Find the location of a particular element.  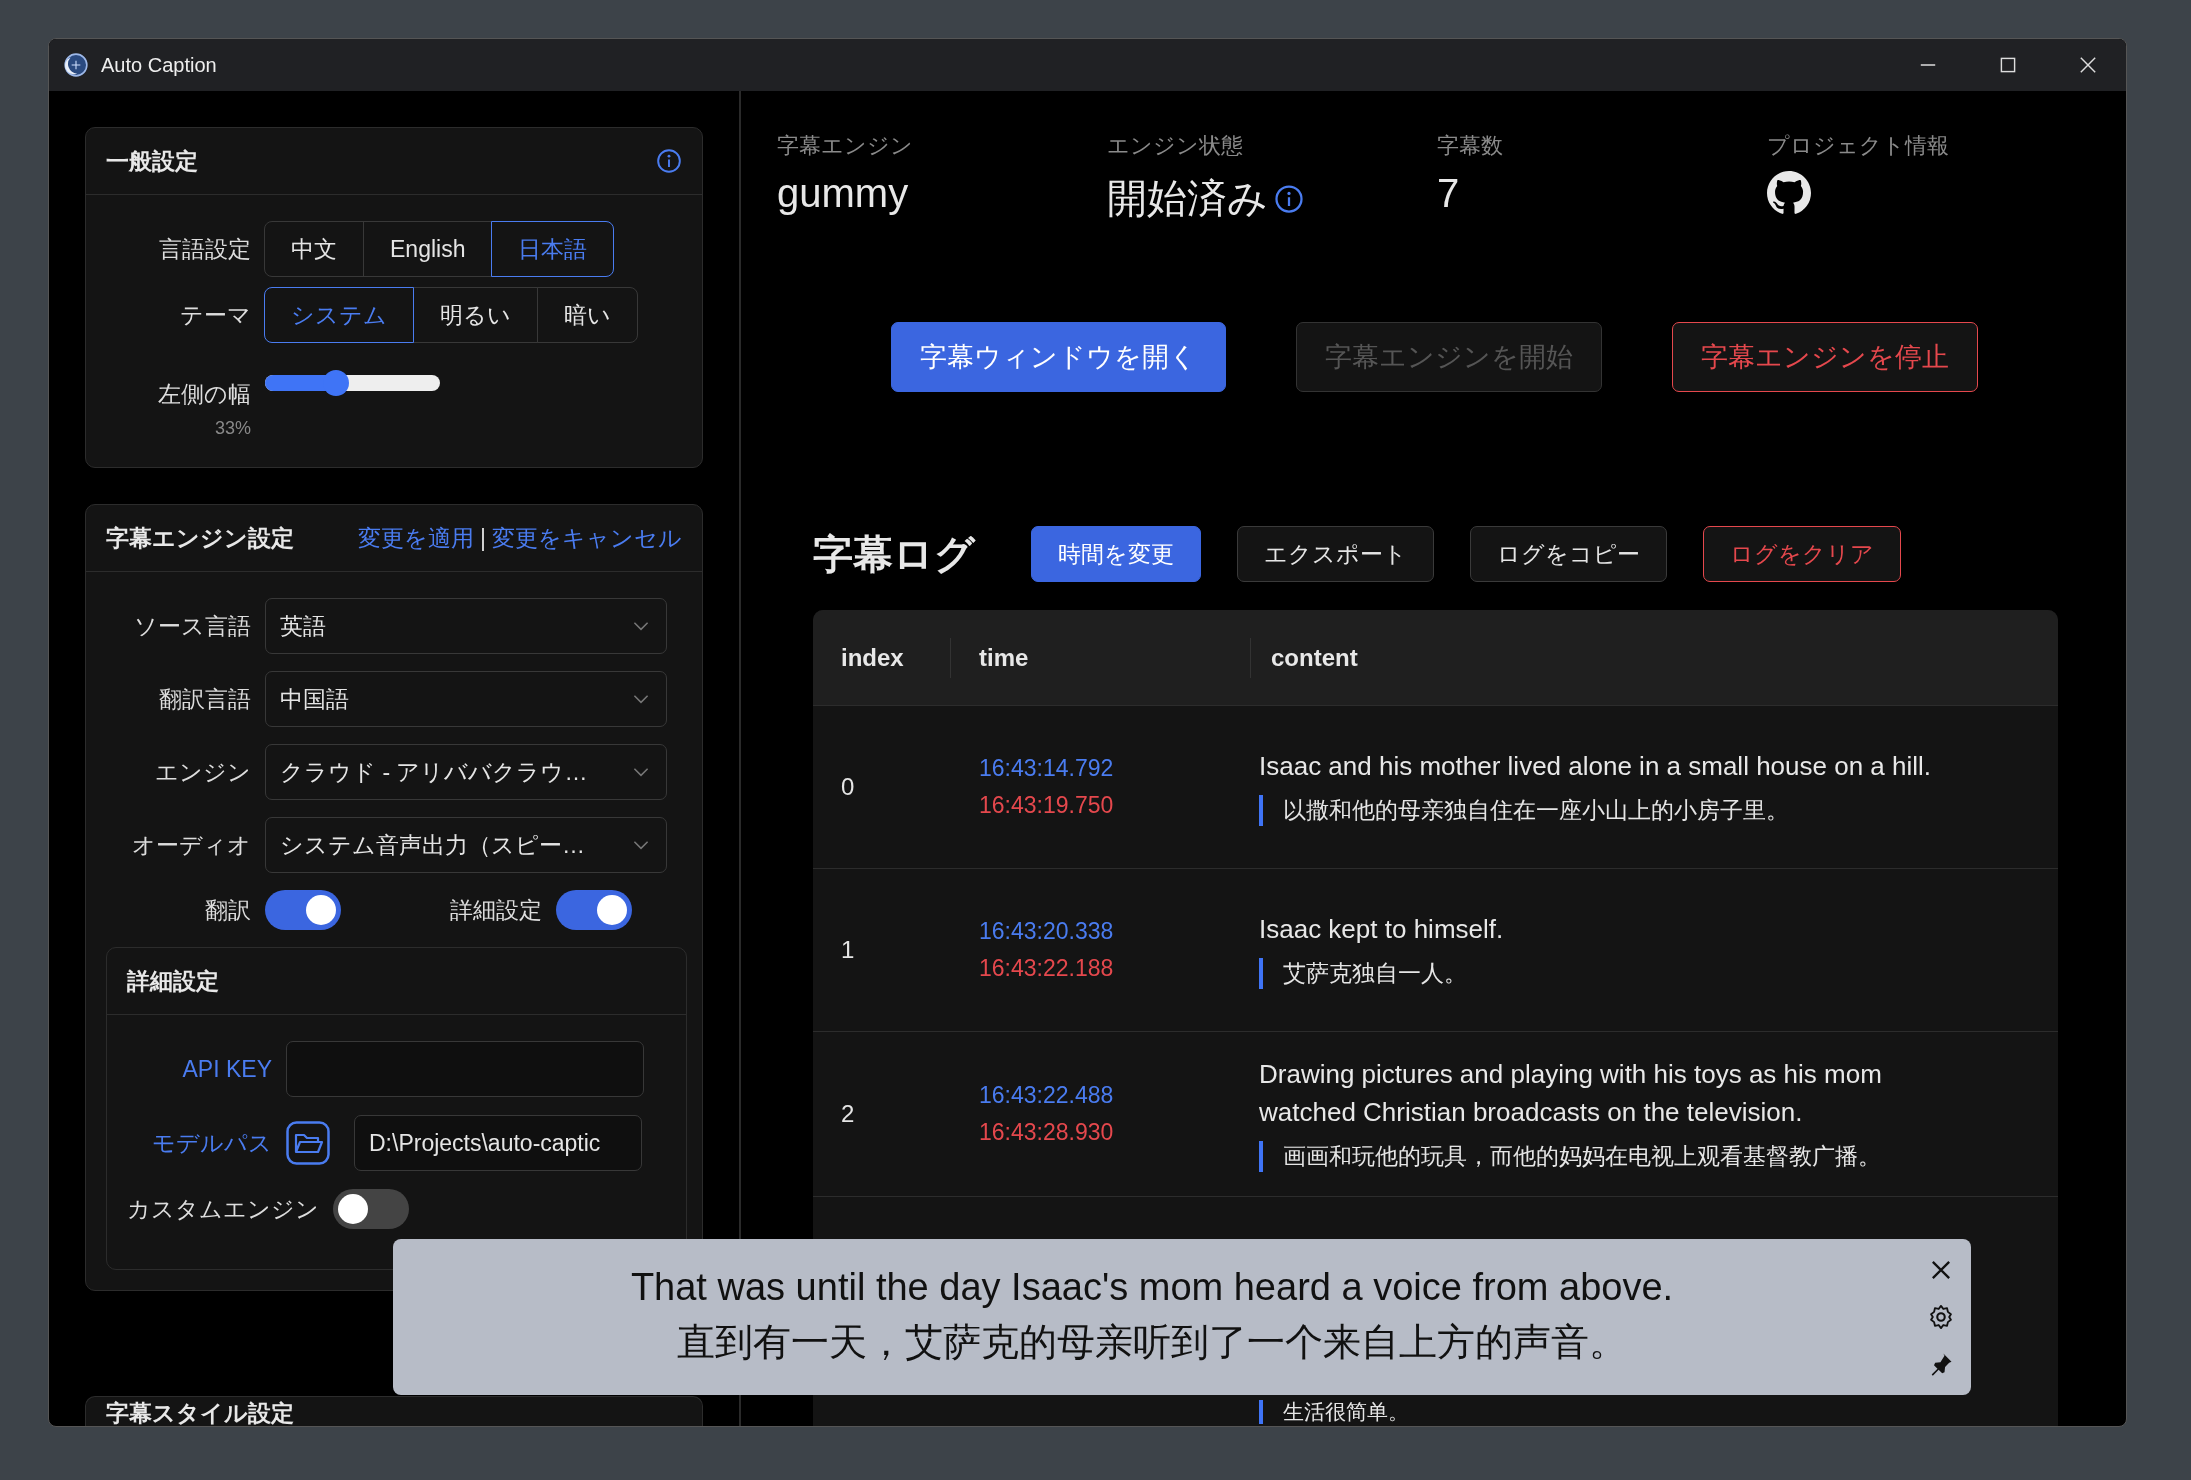

text-link: 変更をキャンセル is located at coordinates (587, 538).